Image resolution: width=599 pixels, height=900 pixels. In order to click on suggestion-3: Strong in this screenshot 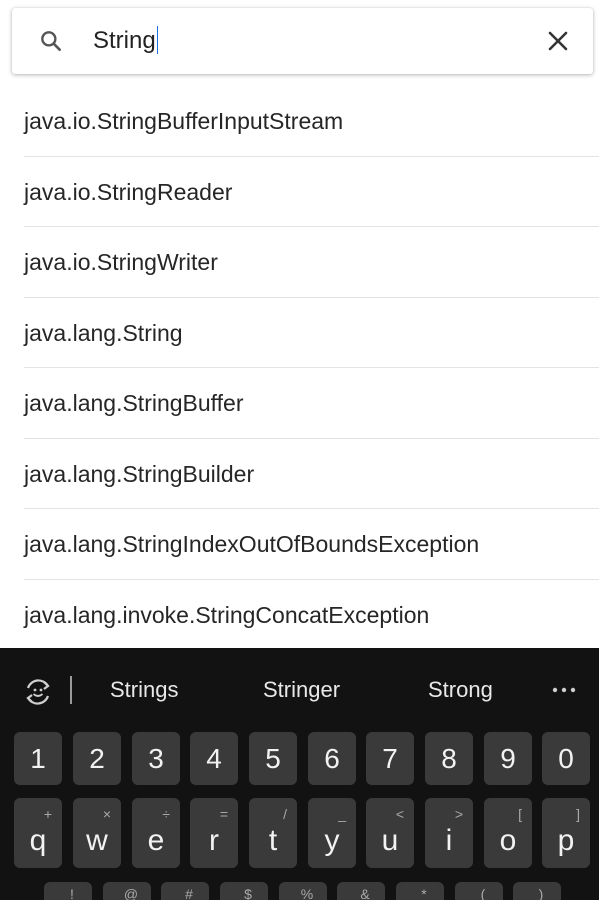, I will do `click(460, 690)`.